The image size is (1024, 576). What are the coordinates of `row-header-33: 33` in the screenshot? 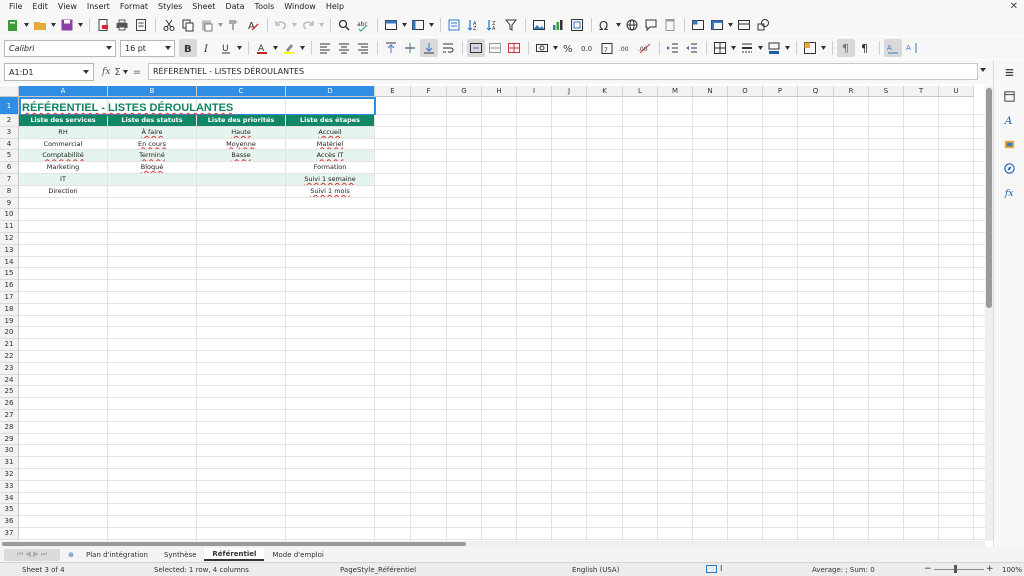 It's located at (9, 486).